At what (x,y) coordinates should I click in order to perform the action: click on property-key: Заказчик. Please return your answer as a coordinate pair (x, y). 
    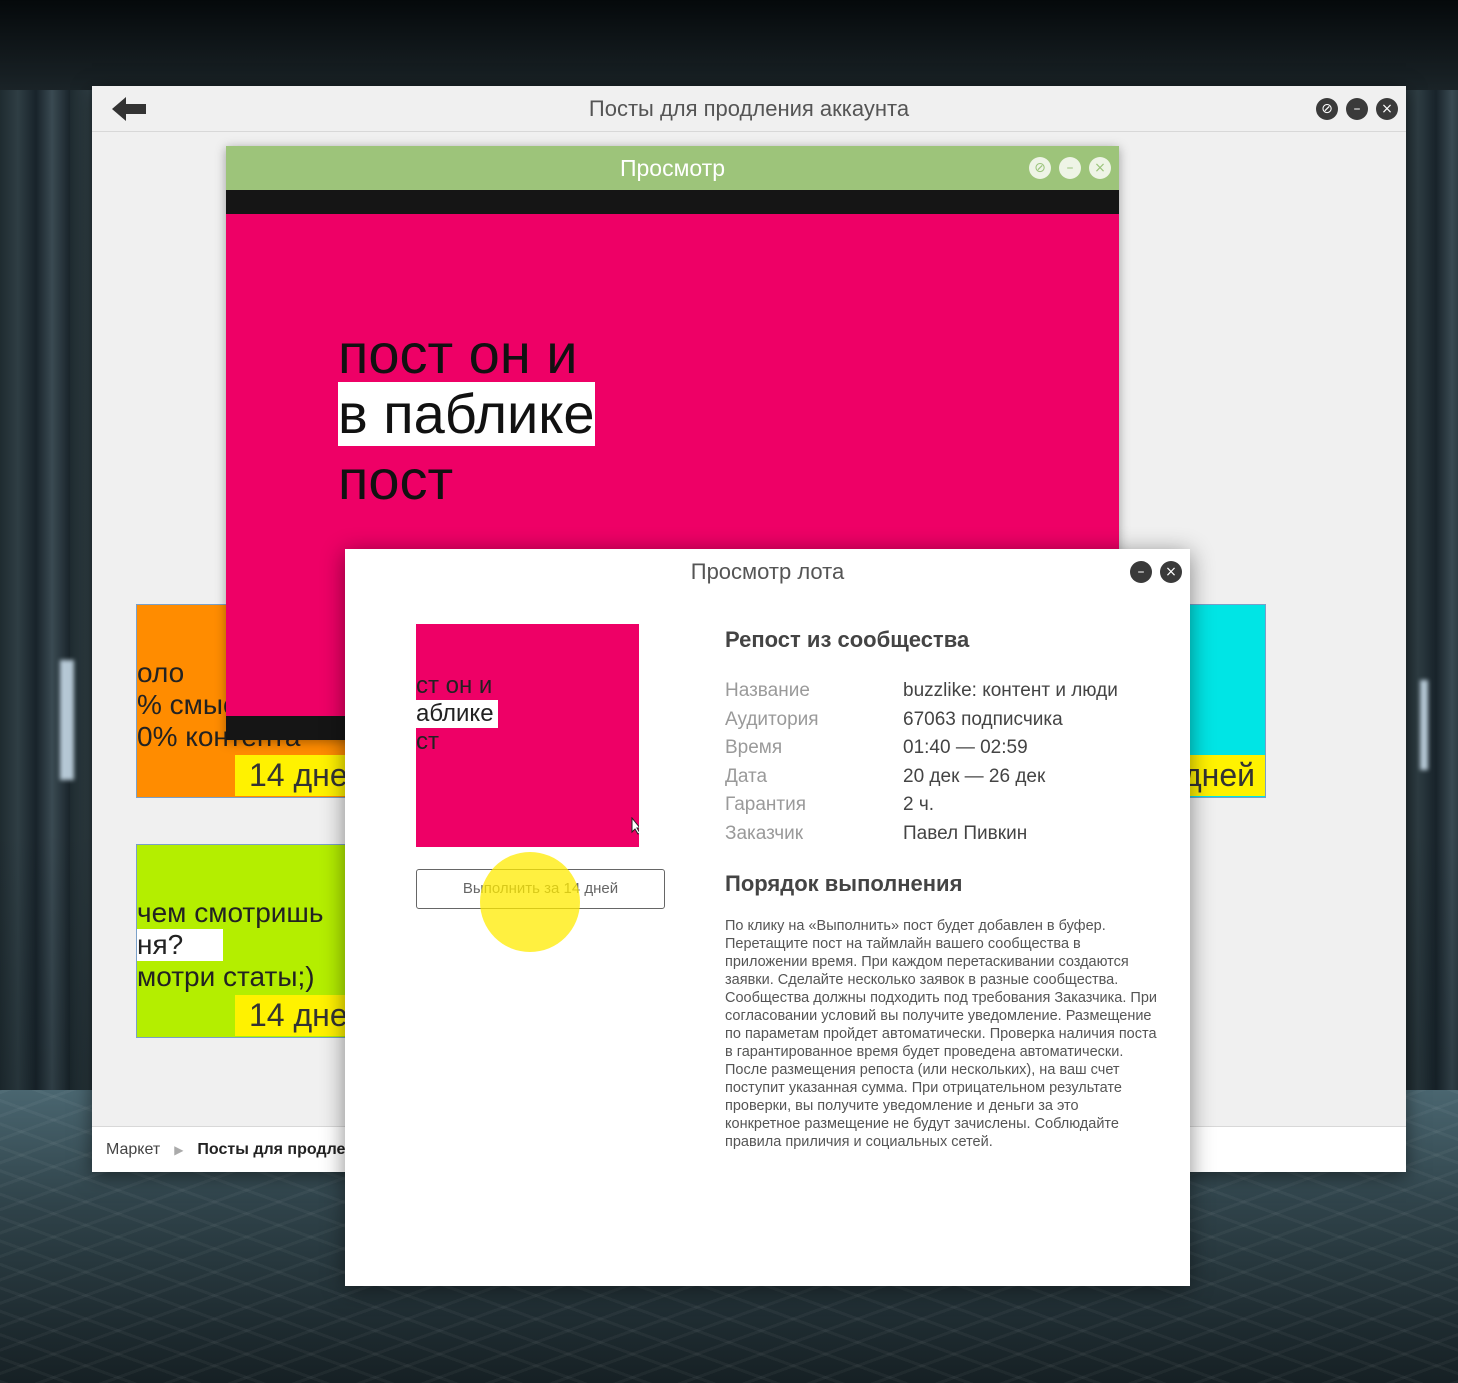
    Looking at the image, I should click on (764, 833).